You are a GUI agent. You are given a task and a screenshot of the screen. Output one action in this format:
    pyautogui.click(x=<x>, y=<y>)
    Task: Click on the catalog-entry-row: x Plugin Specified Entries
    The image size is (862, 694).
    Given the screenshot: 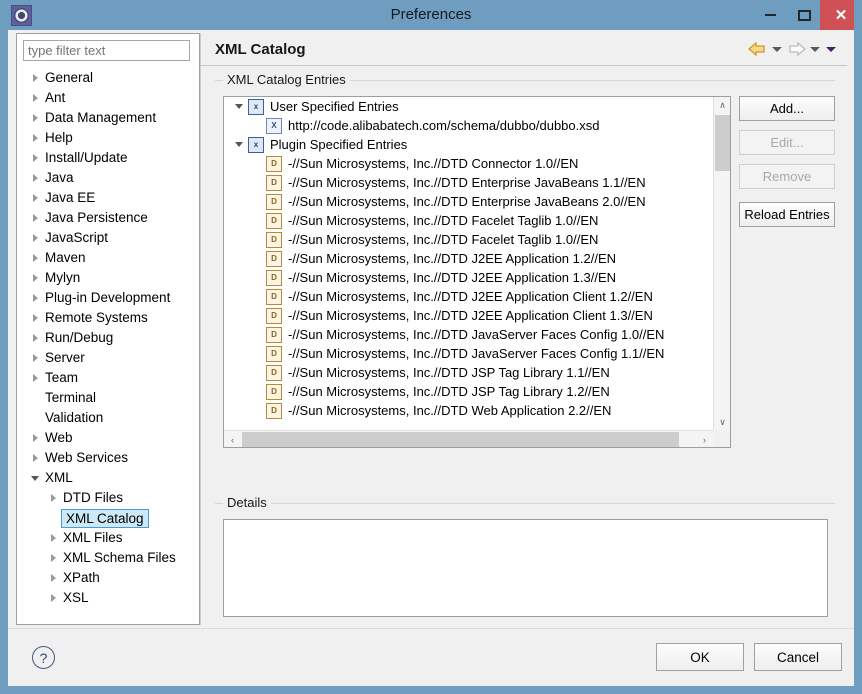 What is the action you would take?
    pyautogui.click(x=468, y=144)
    